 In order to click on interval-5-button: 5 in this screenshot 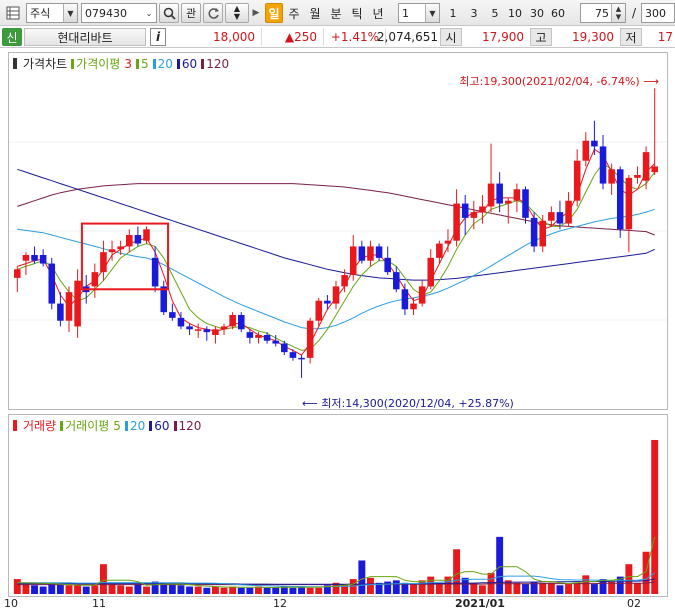, I will do `click(495, 13)`.